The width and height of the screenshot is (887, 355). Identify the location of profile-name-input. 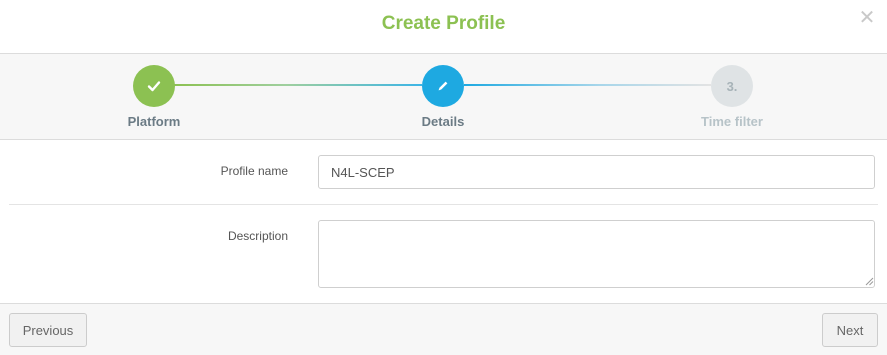
(596, 172).